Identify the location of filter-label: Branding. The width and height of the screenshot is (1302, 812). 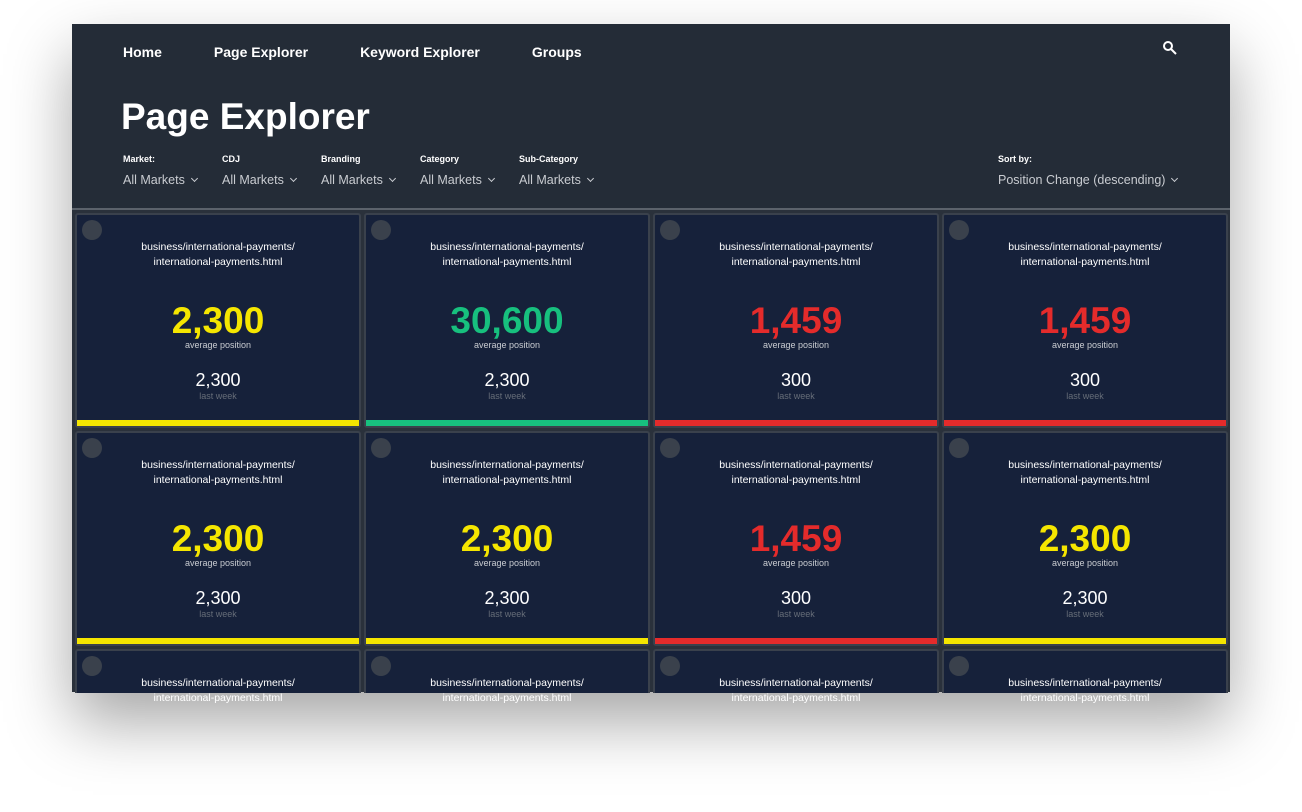
(341, 159).